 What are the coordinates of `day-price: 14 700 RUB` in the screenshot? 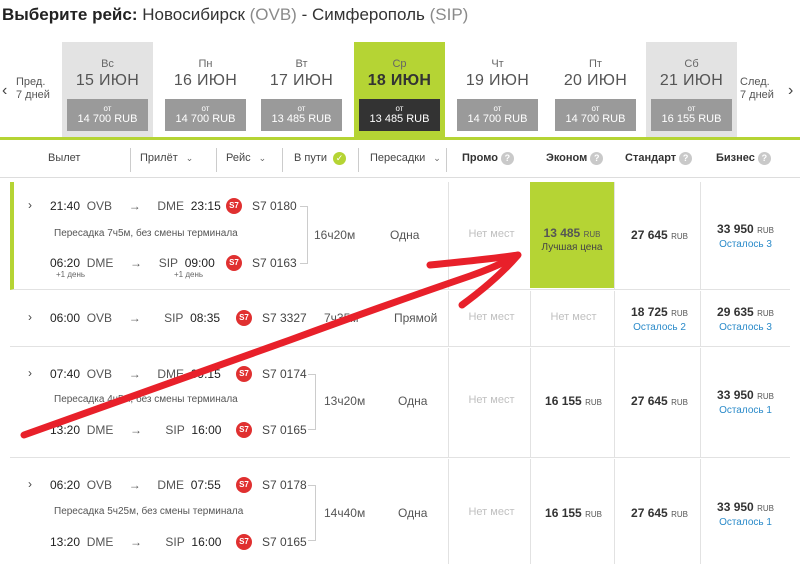 It's located at (595, 119).